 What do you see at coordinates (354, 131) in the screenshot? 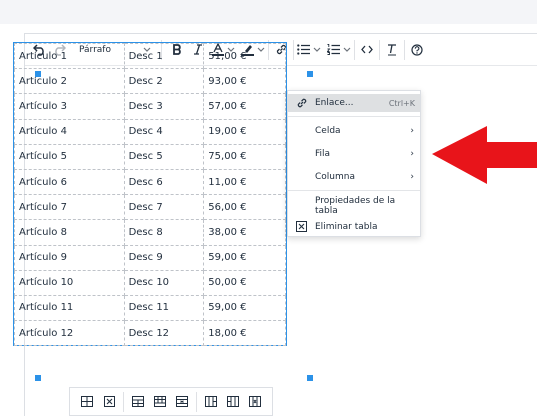
I see `menu-item-cell: Celda ›` at bounding box center [354, 131].